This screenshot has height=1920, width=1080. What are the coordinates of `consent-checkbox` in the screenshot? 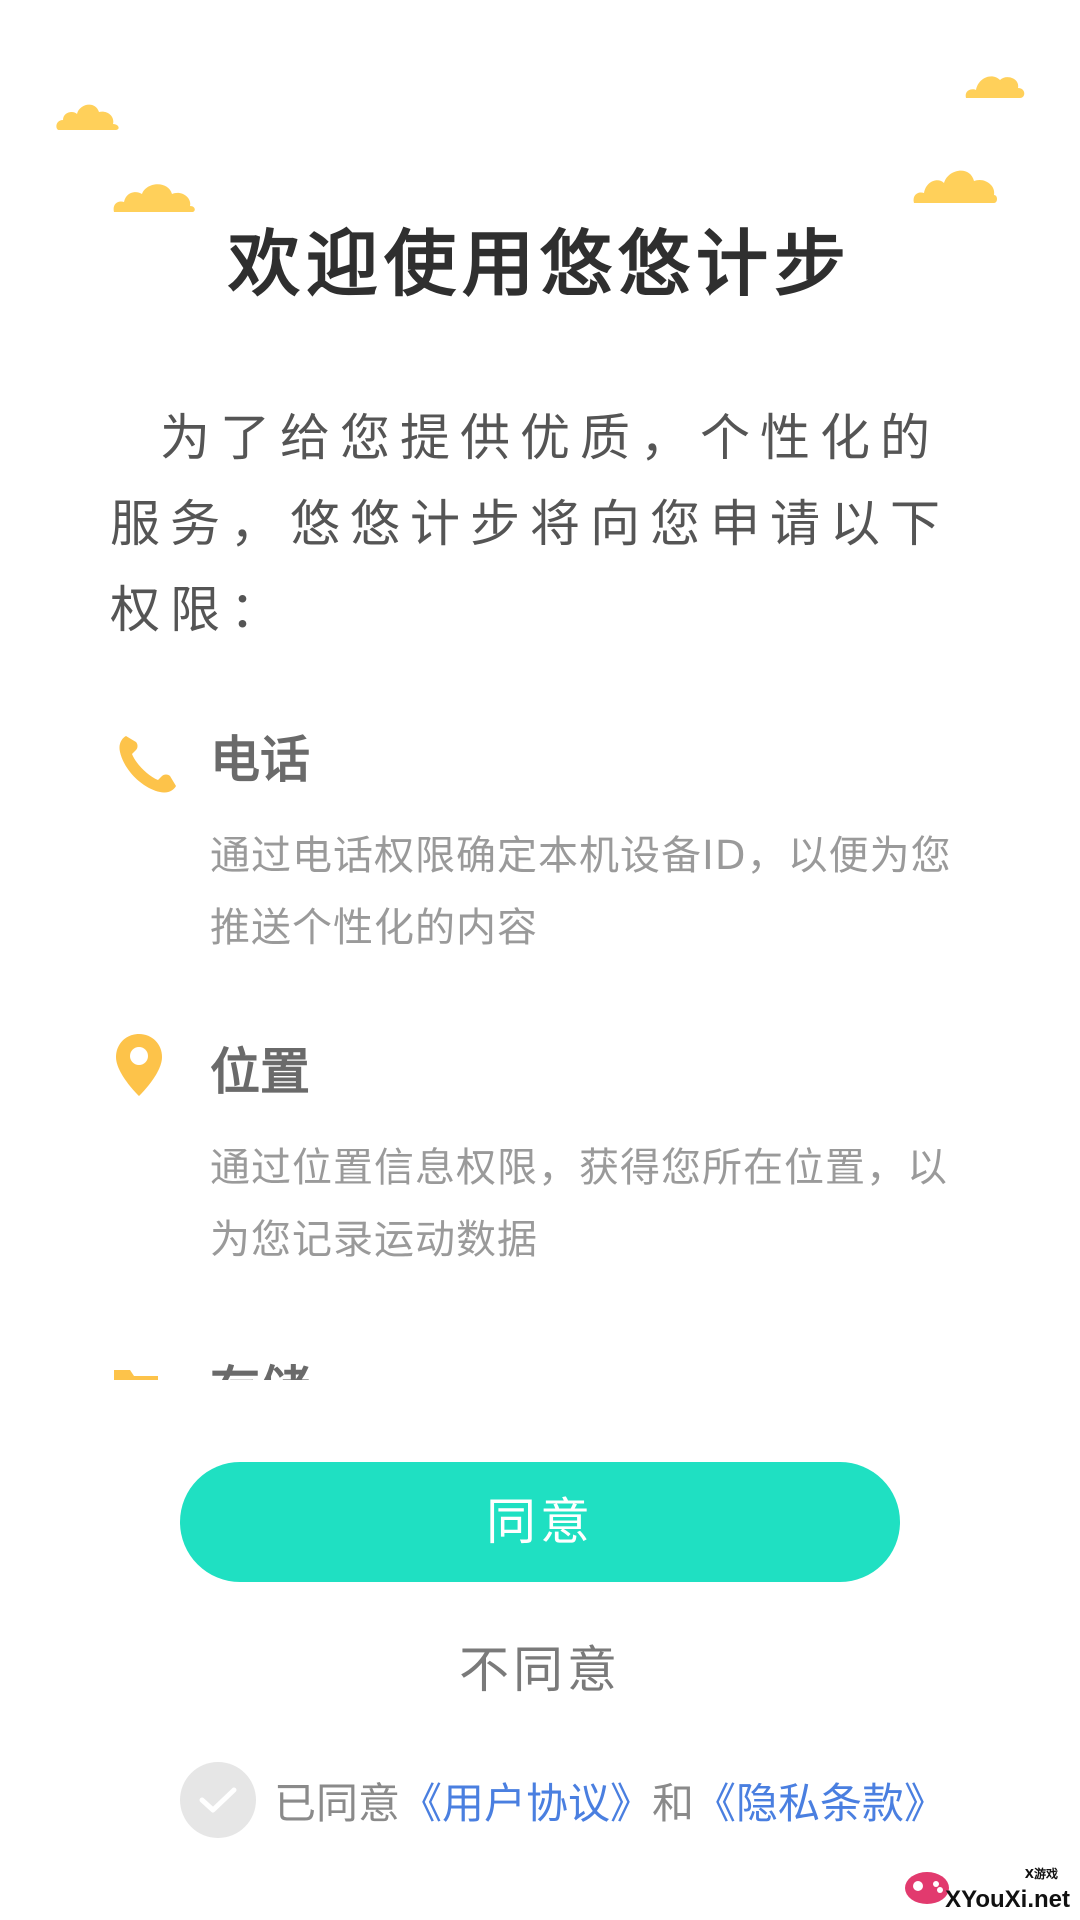 It's located at (218, 1800).